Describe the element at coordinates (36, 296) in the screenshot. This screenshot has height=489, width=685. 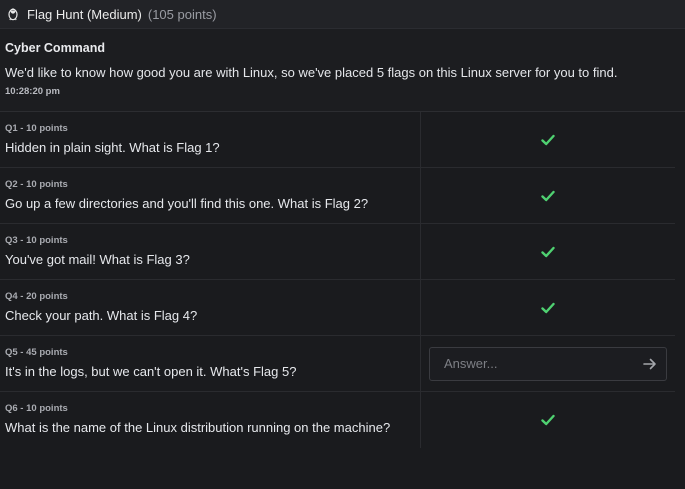
I see `question-label: Q4 - 20 points` at that location.